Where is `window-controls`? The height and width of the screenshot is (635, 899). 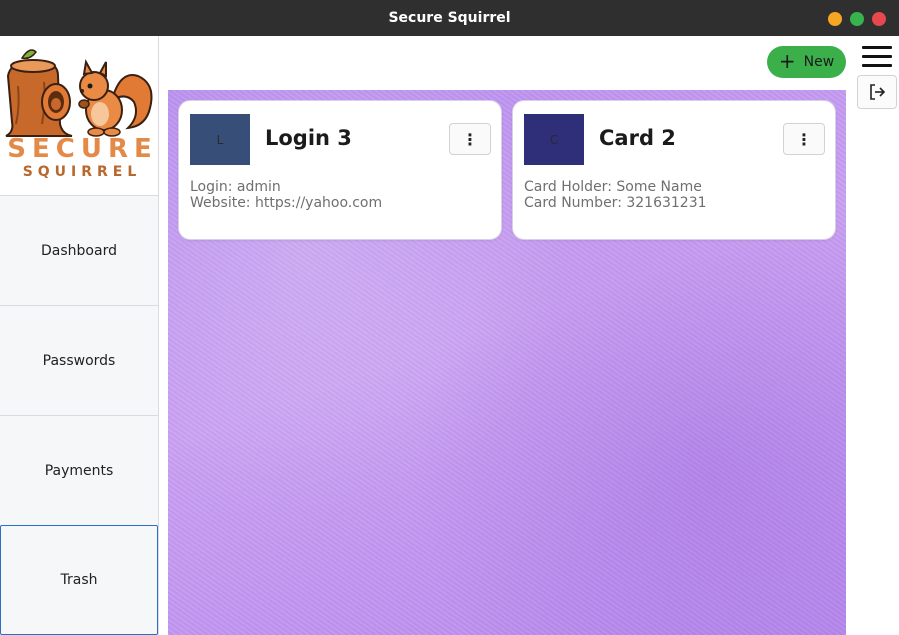 window-controls is located at coordinates (857, 19).